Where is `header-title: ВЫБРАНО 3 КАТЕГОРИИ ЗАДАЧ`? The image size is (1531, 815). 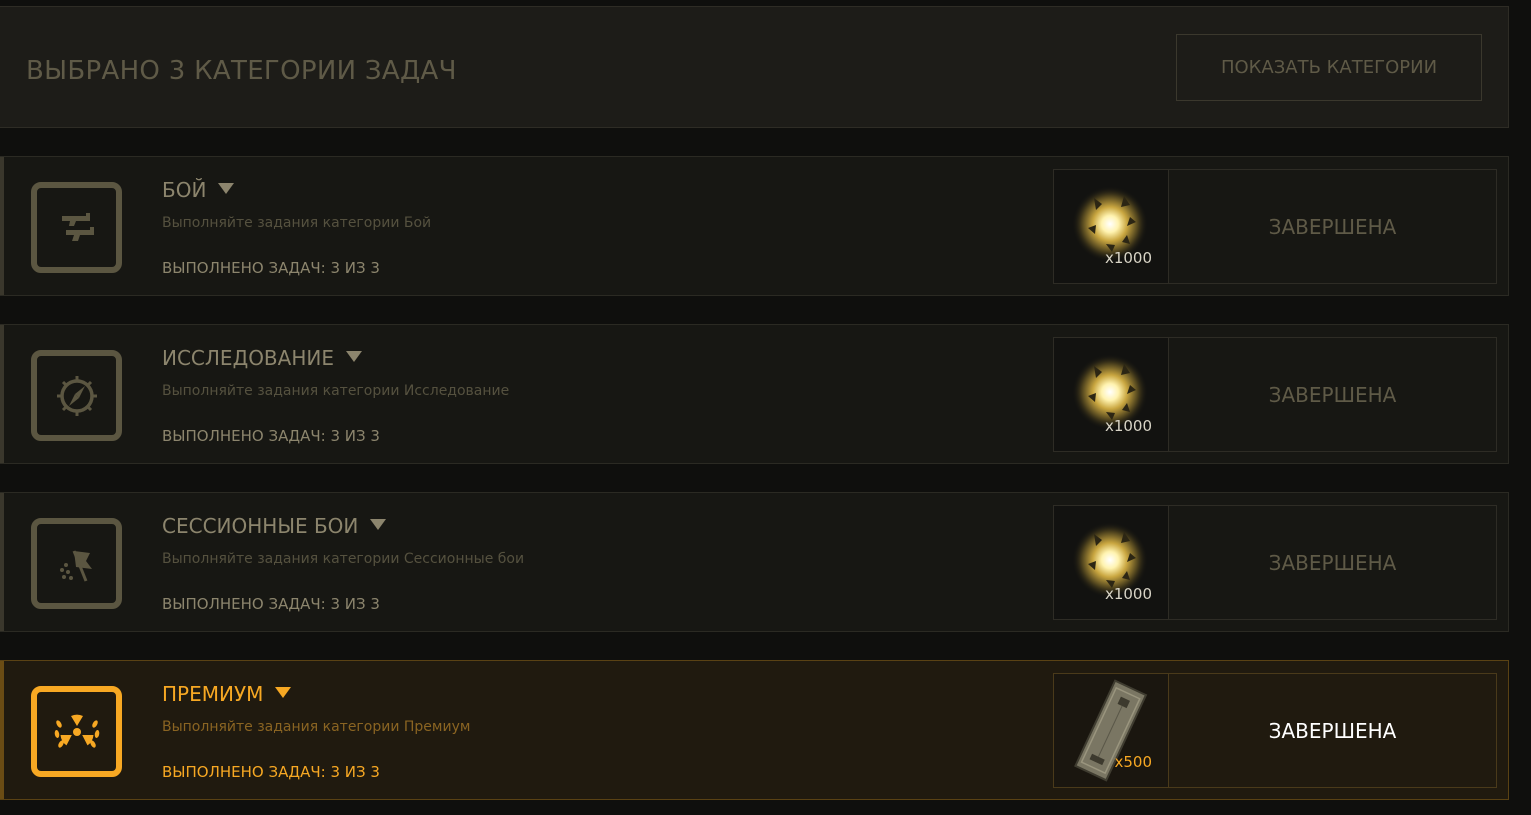
header-title: ВЫБРАНО 3 КАТЕГОРИИ ЗАДАЧ is located at coordinates (241, 71).